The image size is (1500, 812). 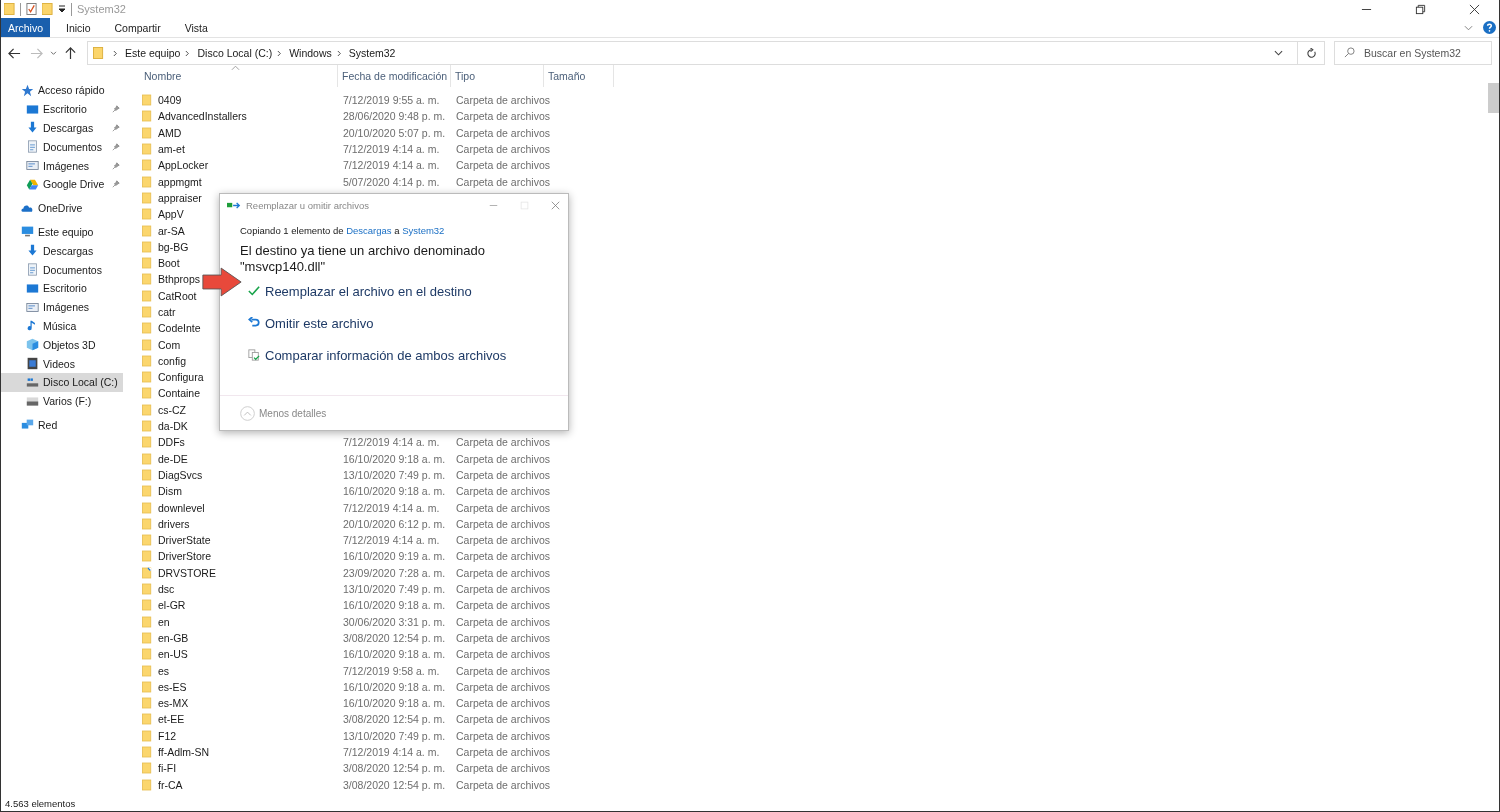 I want to click on restore-icon, so click(x=1420, y=9).